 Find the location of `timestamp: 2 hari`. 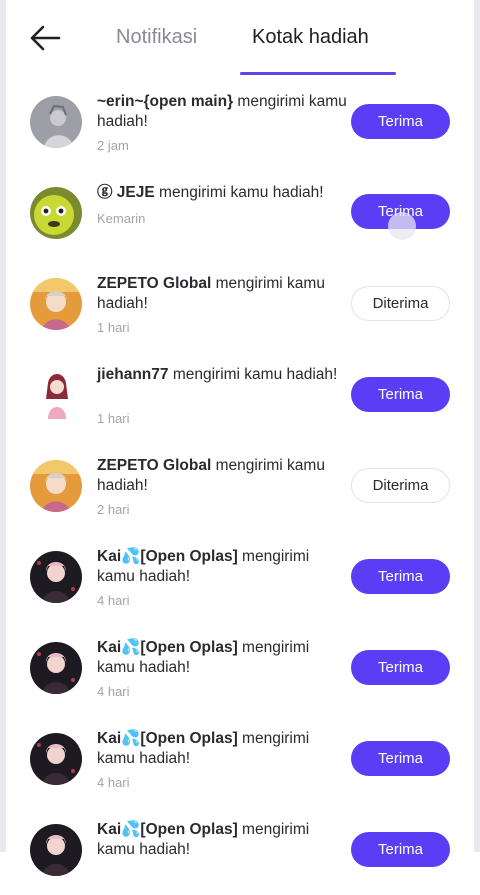

timestamp: 2 hari is located at coordinates (113, 509).